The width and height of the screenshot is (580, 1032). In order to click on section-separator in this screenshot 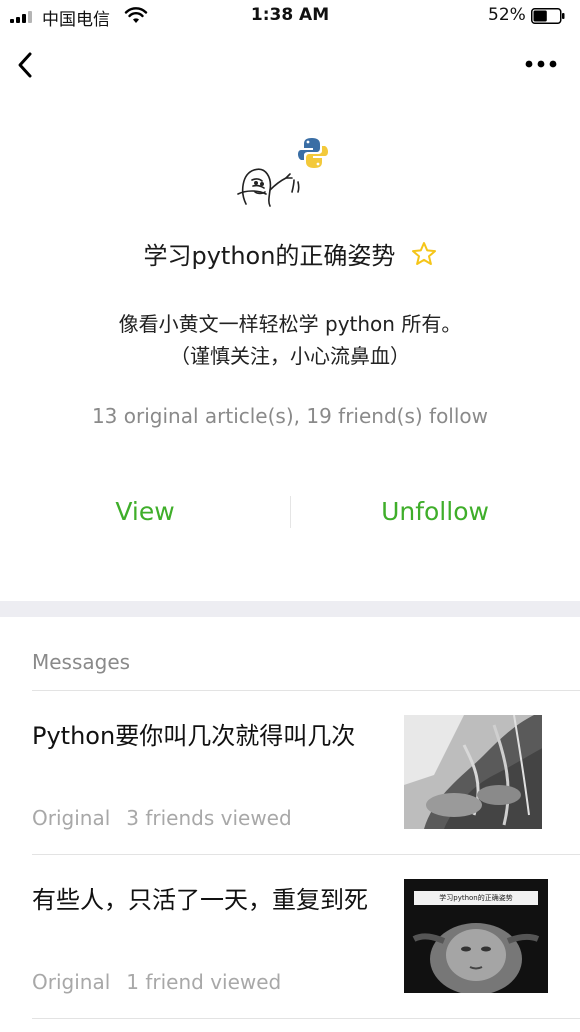, I will do `click(290, 609)`.